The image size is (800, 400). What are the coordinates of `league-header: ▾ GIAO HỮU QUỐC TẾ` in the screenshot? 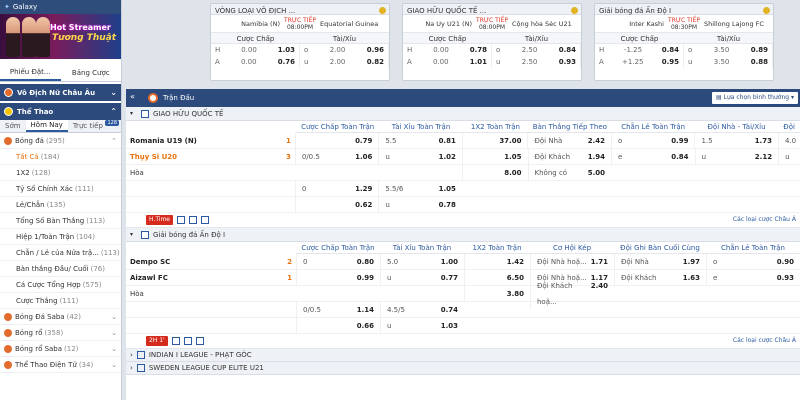 It's located at (463, 114).